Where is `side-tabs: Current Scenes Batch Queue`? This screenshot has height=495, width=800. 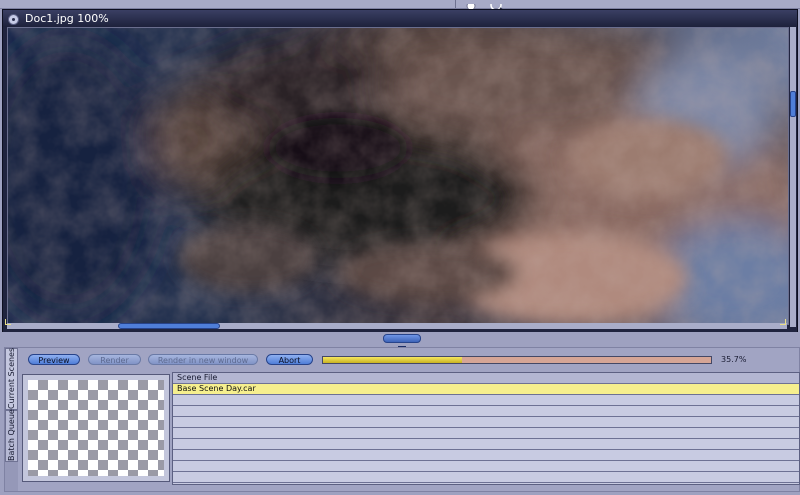
side-tabs: Current Scenes Batch Queue is located at coordinates (11, 419).